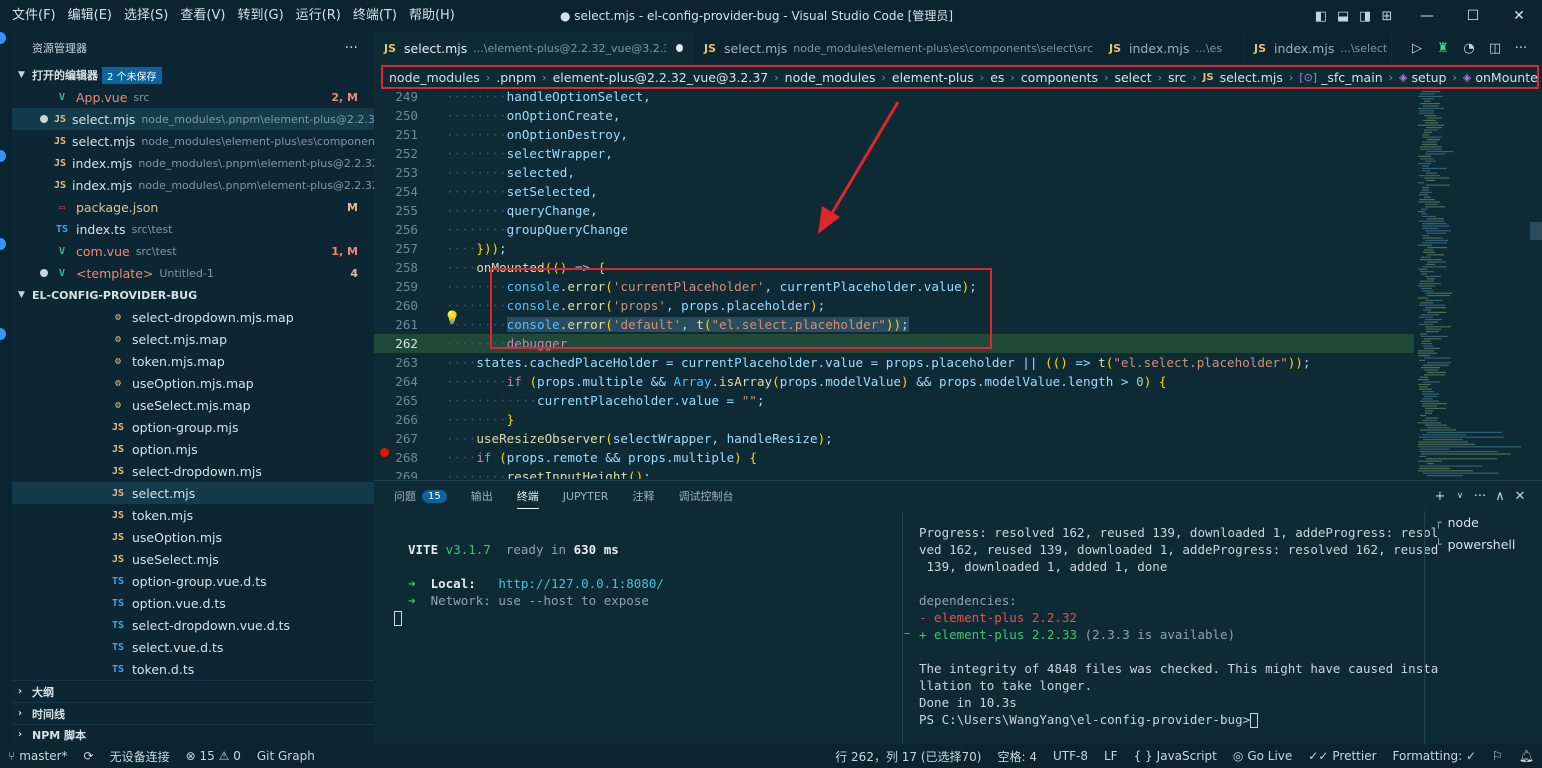  What do you see at coordinates (1059, 77) in the screenshot?
I see `breadcrumb-item: components` at bounding box center [1059, 77].